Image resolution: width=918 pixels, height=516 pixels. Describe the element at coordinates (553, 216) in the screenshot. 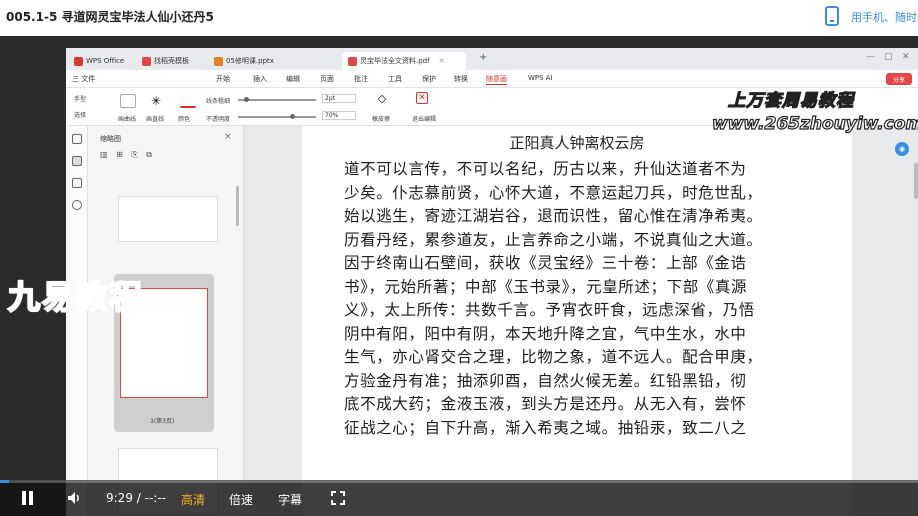

I see `document-line: 始以逃生，寄迹江湖岩谷，退而识性，留心惟在清净希夷。` at that location.